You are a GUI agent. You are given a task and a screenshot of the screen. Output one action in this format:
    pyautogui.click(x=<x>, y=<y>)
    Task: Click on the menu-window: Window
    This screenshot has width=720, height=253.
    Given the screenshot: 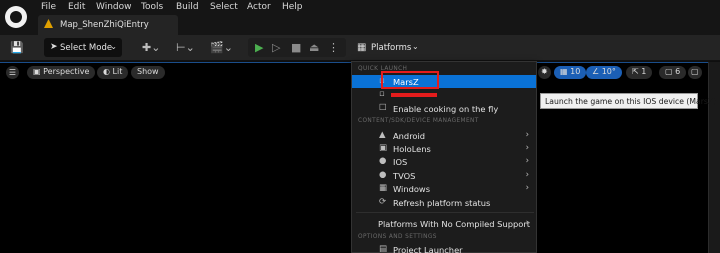 What is the action you would take?
    pyautogui.click(x=114, y=7)
    